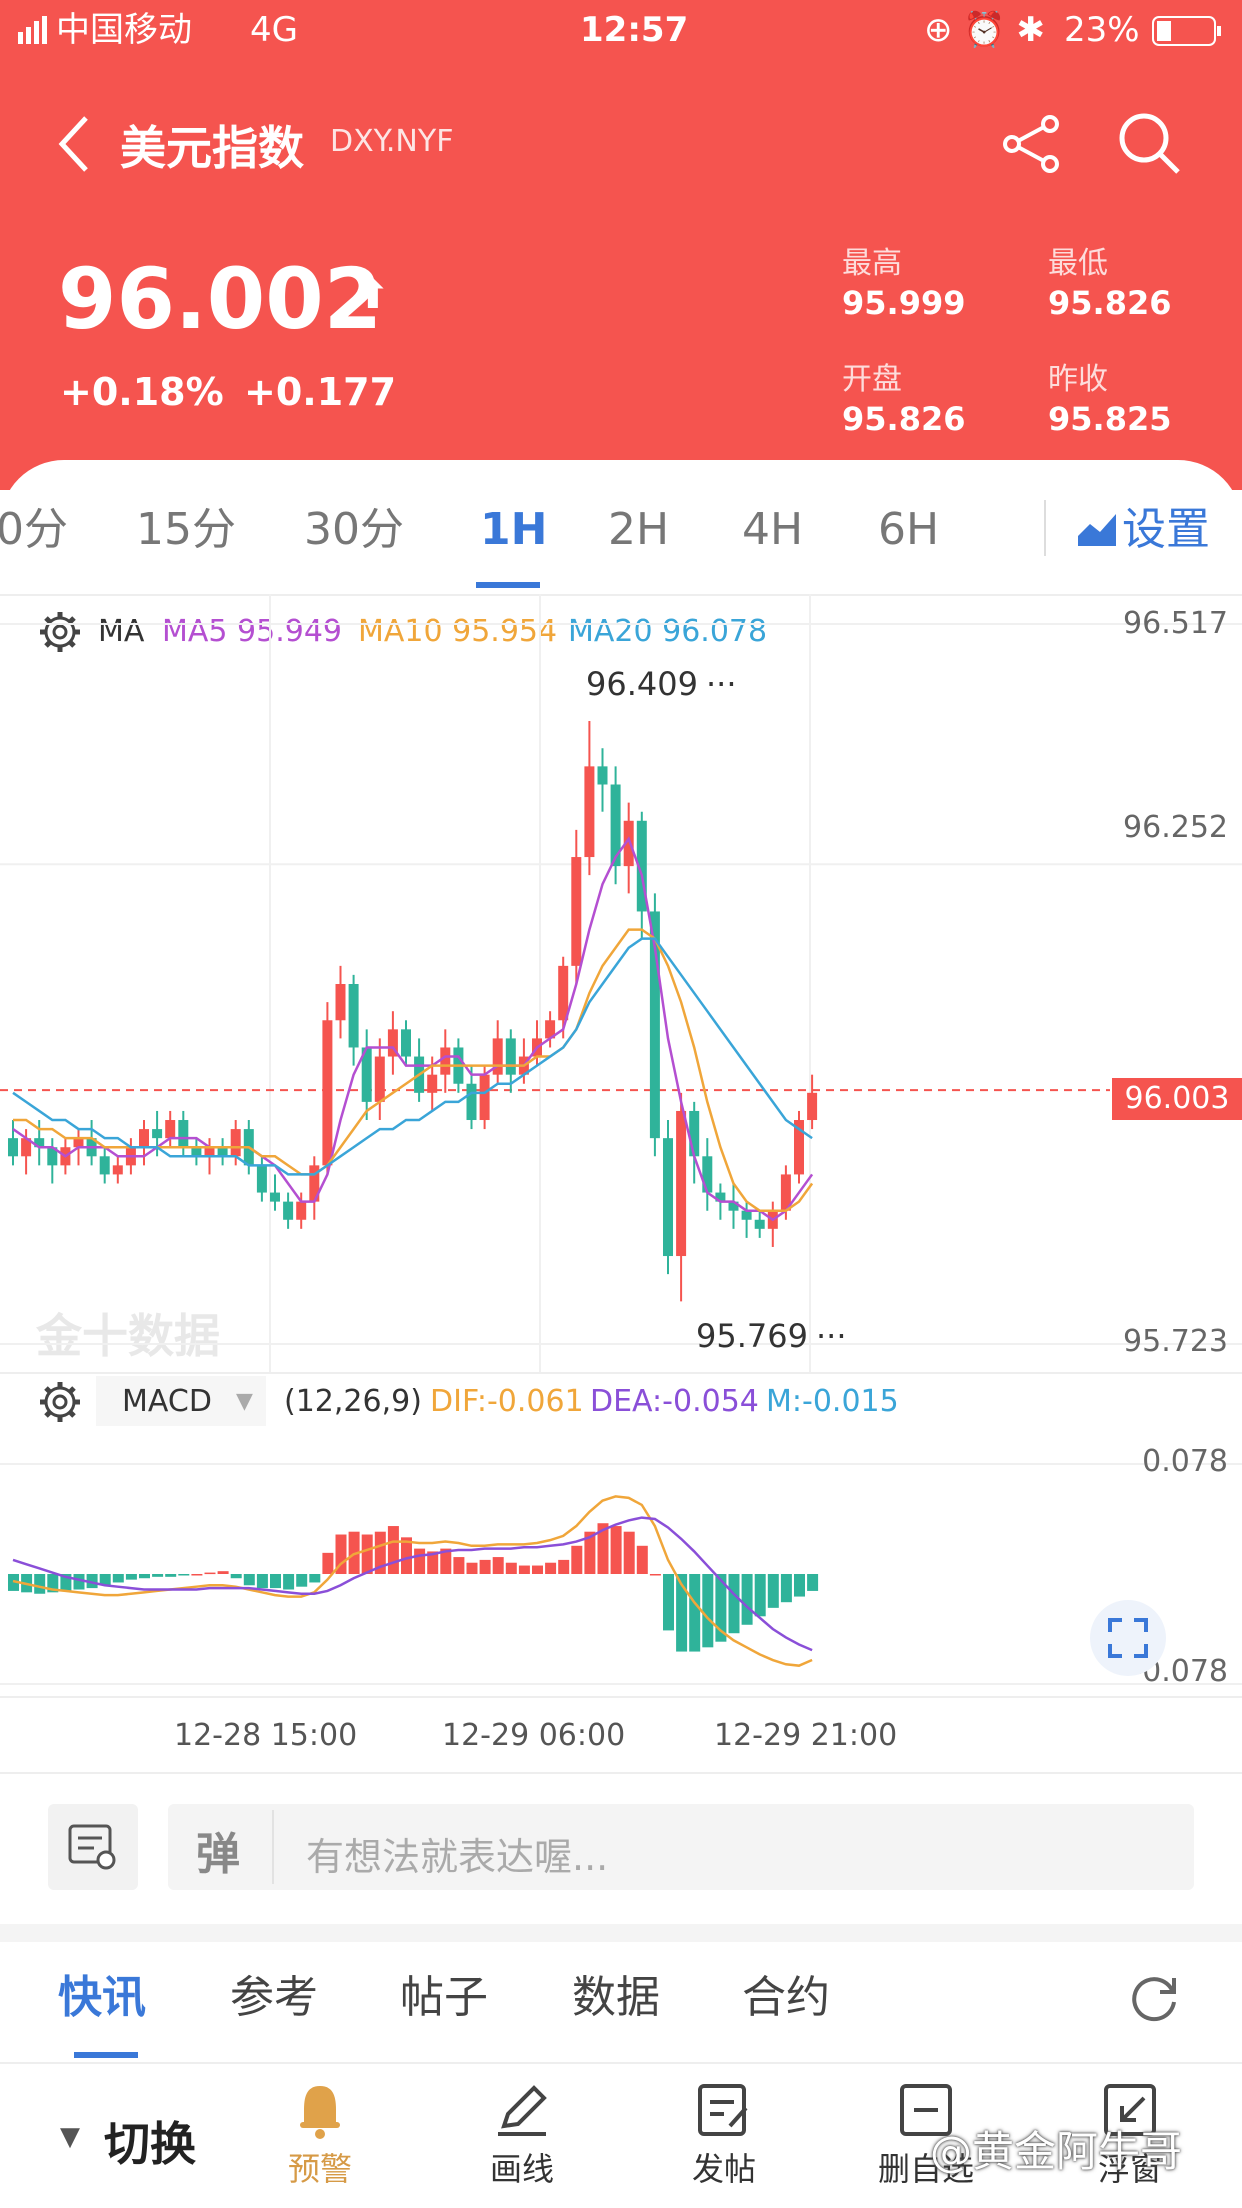 The width and height of the screenshot is (1242, 2208). Describe the element at coordinates (904, 419) in the screenshot. I see `open-value: 95.826` at that location.